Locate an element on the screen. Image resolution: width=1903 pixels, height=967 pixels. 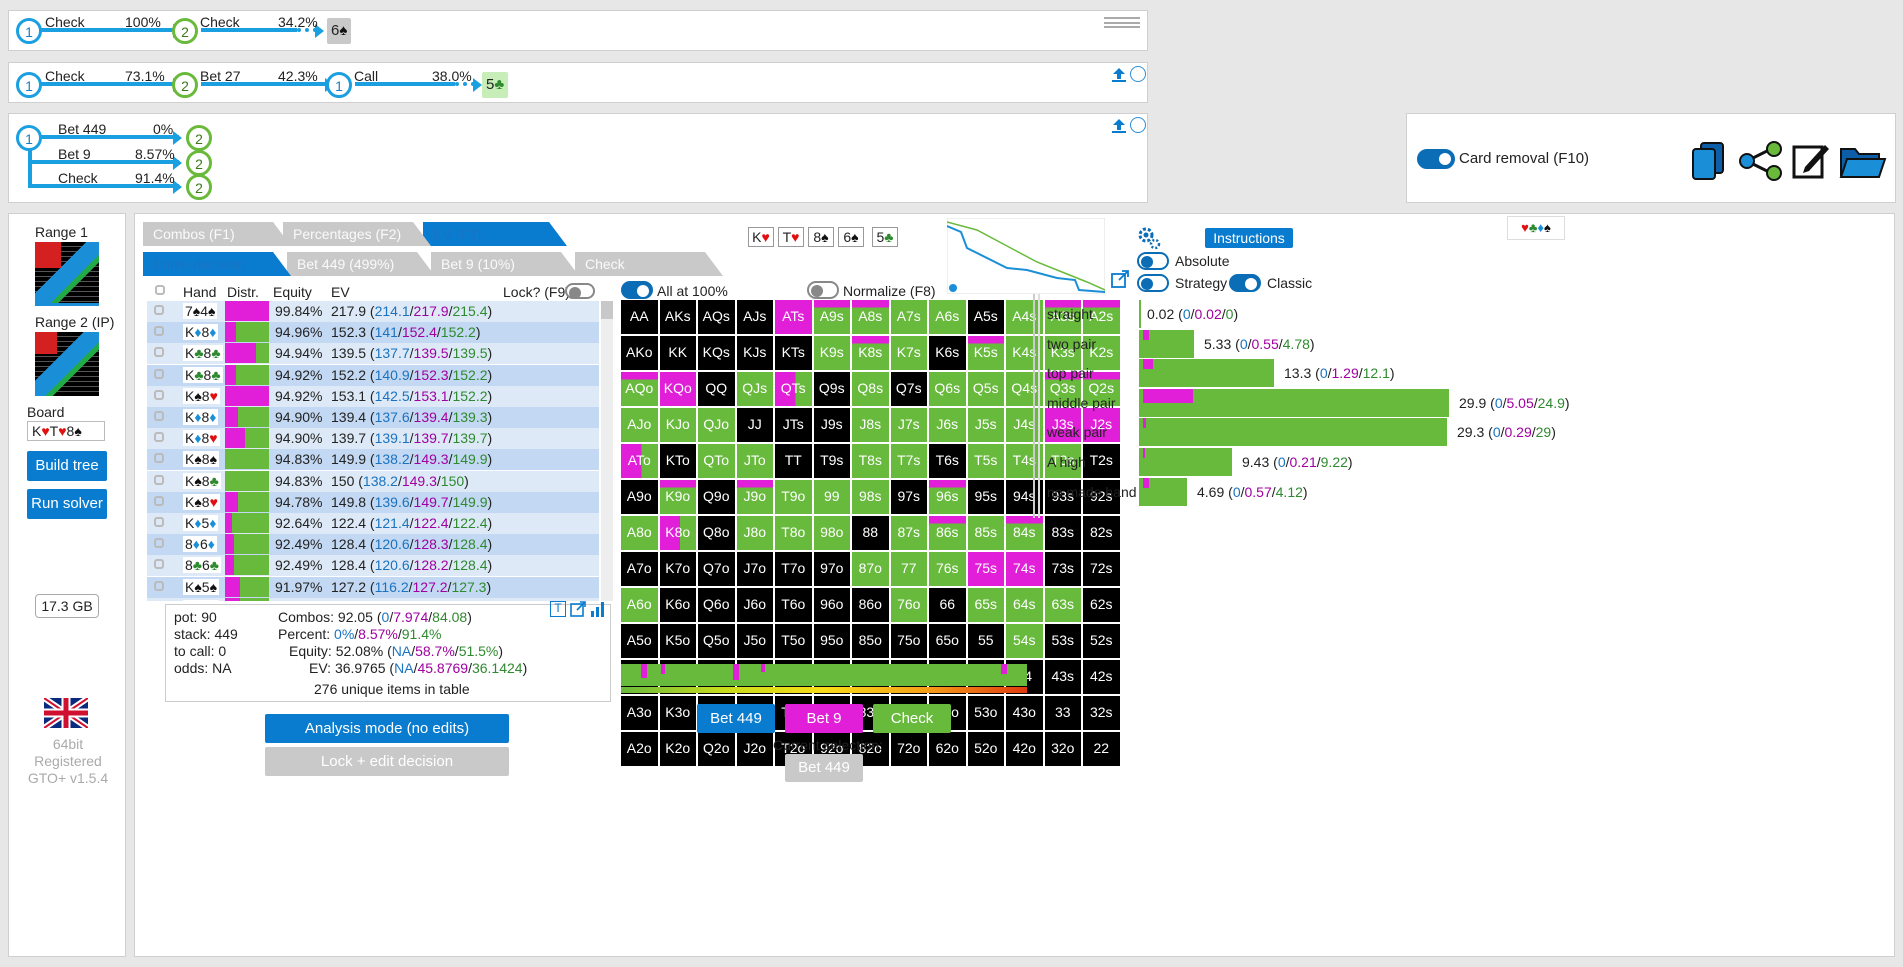
hand-cell-K5s: K5s is located at coordinates (985, 353).